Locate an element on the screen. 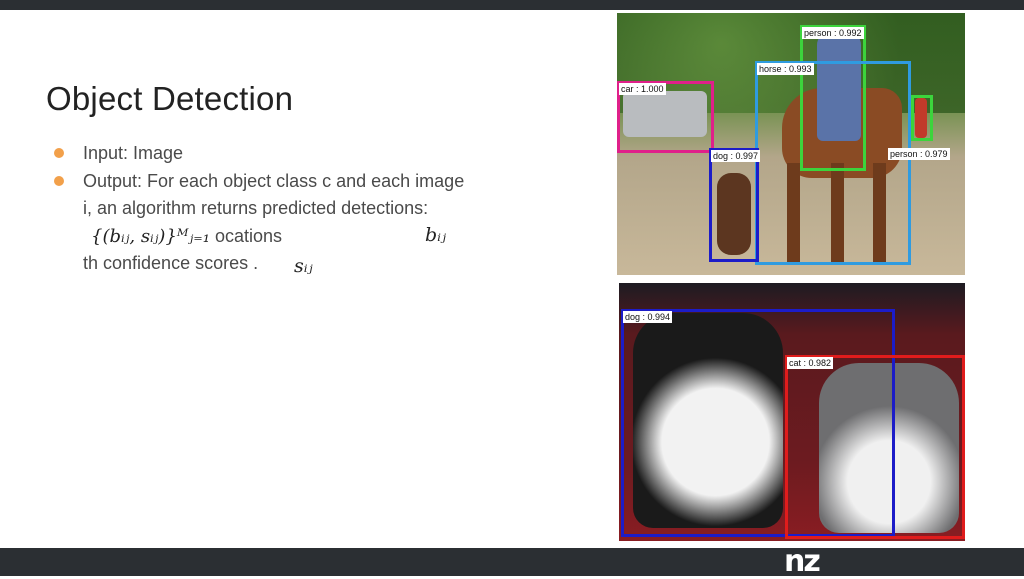  bbox-label: person : 0.992 is located at coordinates (833, 33).